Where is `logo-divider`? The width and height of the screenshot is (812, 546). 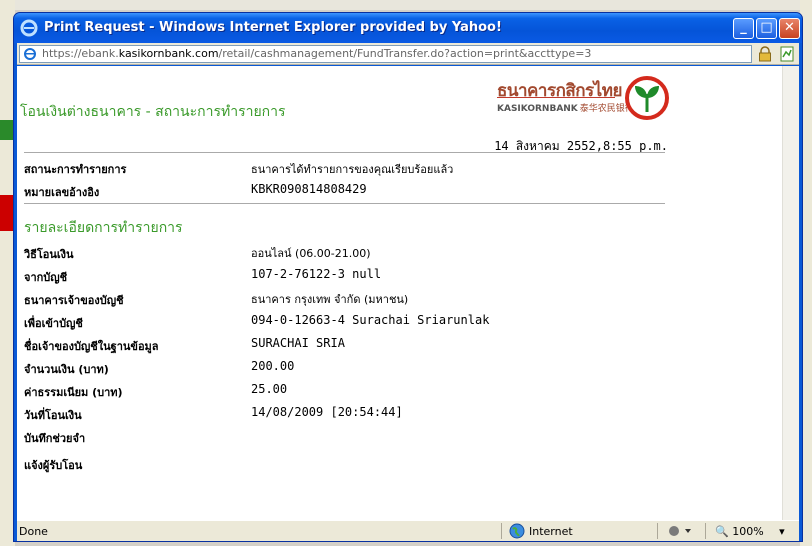 logo-divider is located at coordinates (556, 97).